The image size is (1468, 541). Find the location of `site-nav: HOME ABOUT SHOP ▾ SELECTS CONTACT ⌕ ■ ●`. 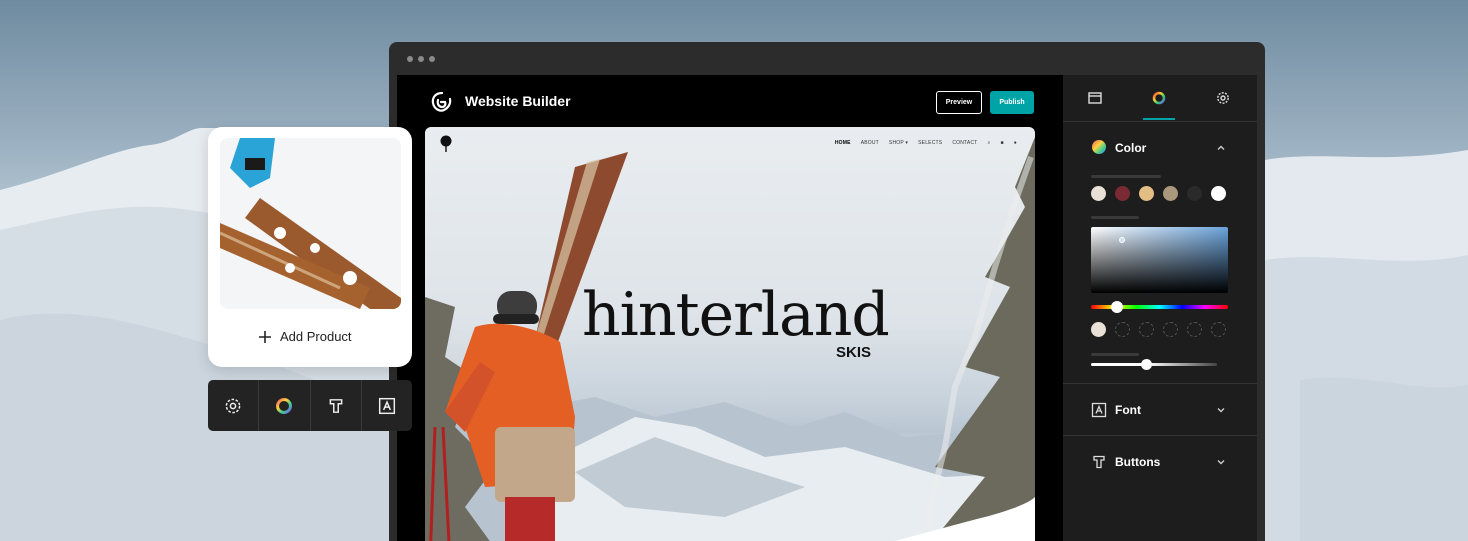

site-nav: HOME ABOUT SHOP ▾ SELECTS CONTACT ⌕ ■ ● is located at coordinates (926, 143).